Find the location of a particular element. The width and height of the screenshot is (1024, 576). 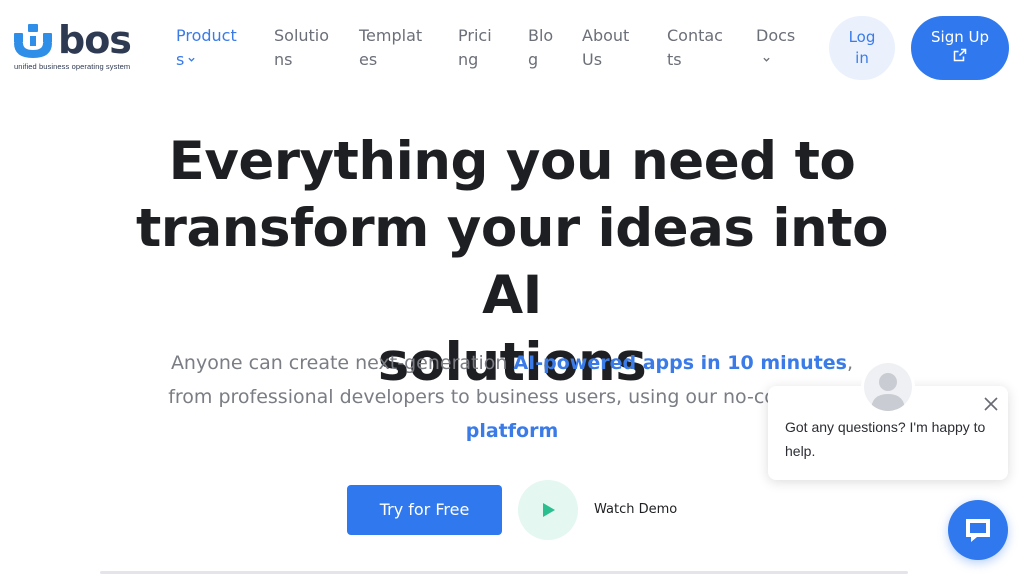

nav-products-label-2: s is located at coordinates (180, 59).